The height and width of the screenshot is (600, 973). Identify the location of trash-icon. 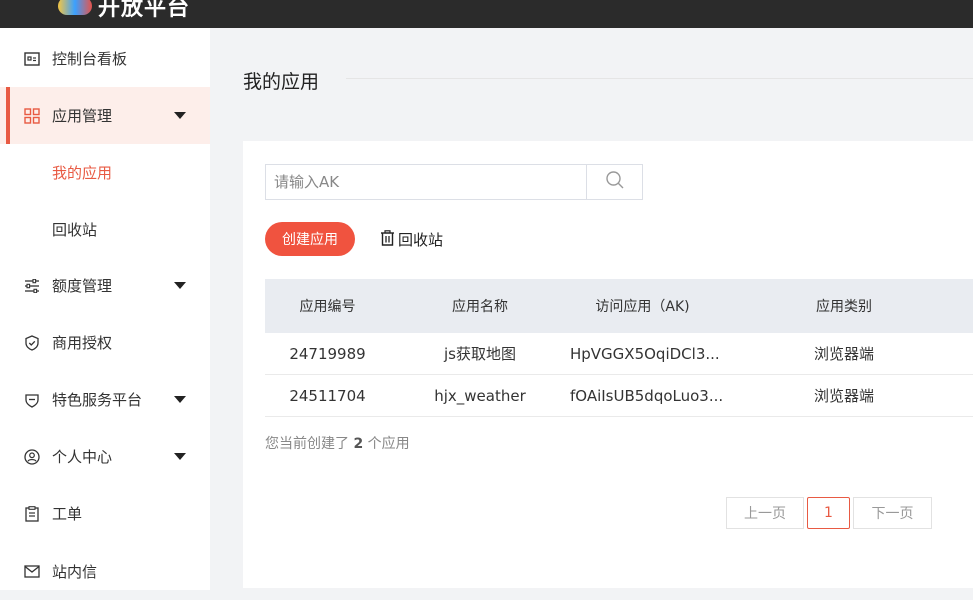
(389, 239).